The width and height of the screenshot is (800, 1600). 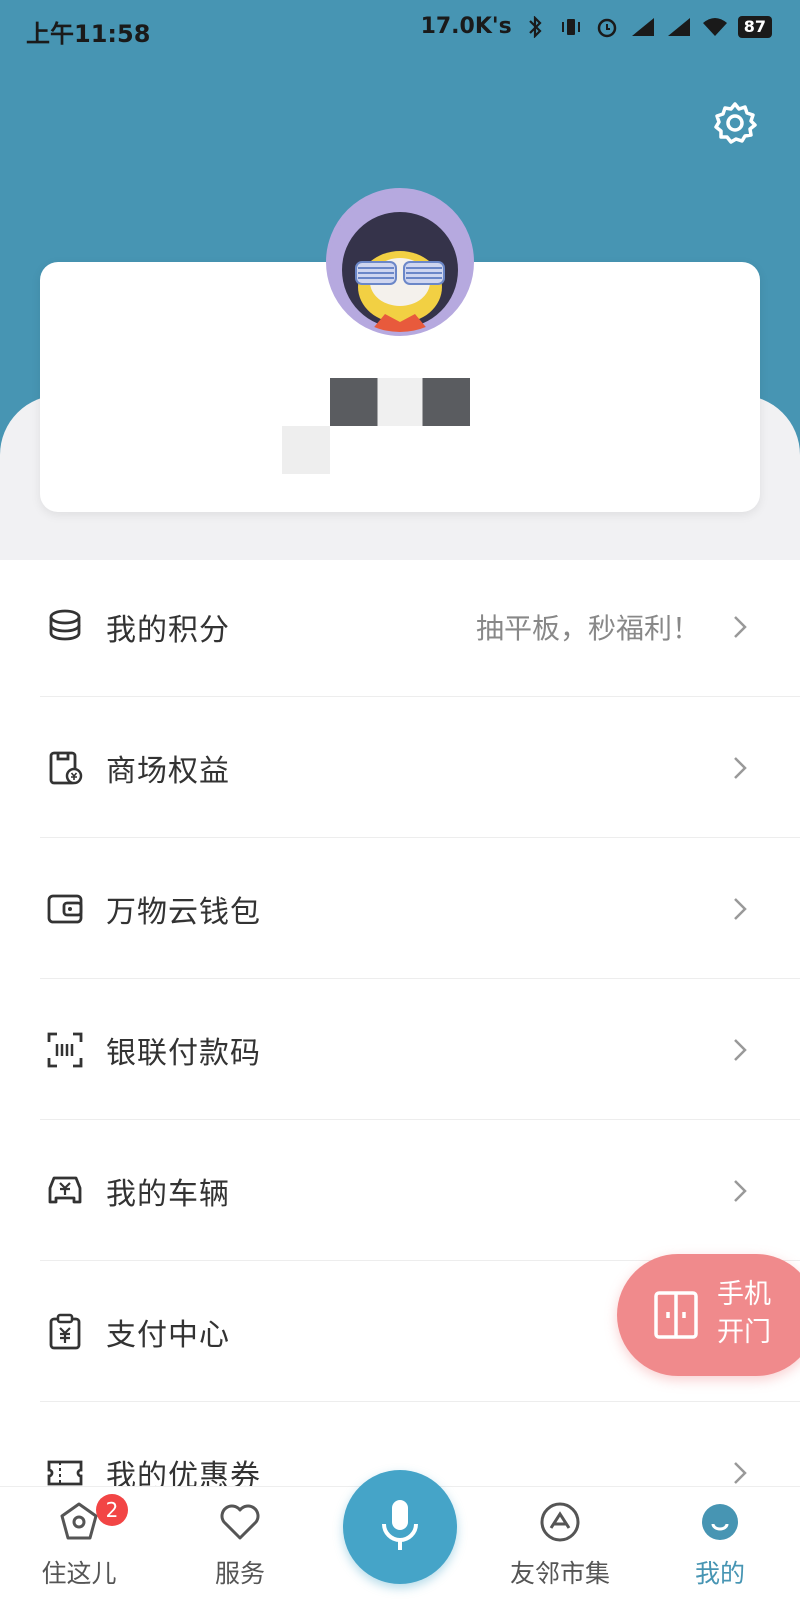 I want to click on mall-bag-icon, so click(x=66, y=767).